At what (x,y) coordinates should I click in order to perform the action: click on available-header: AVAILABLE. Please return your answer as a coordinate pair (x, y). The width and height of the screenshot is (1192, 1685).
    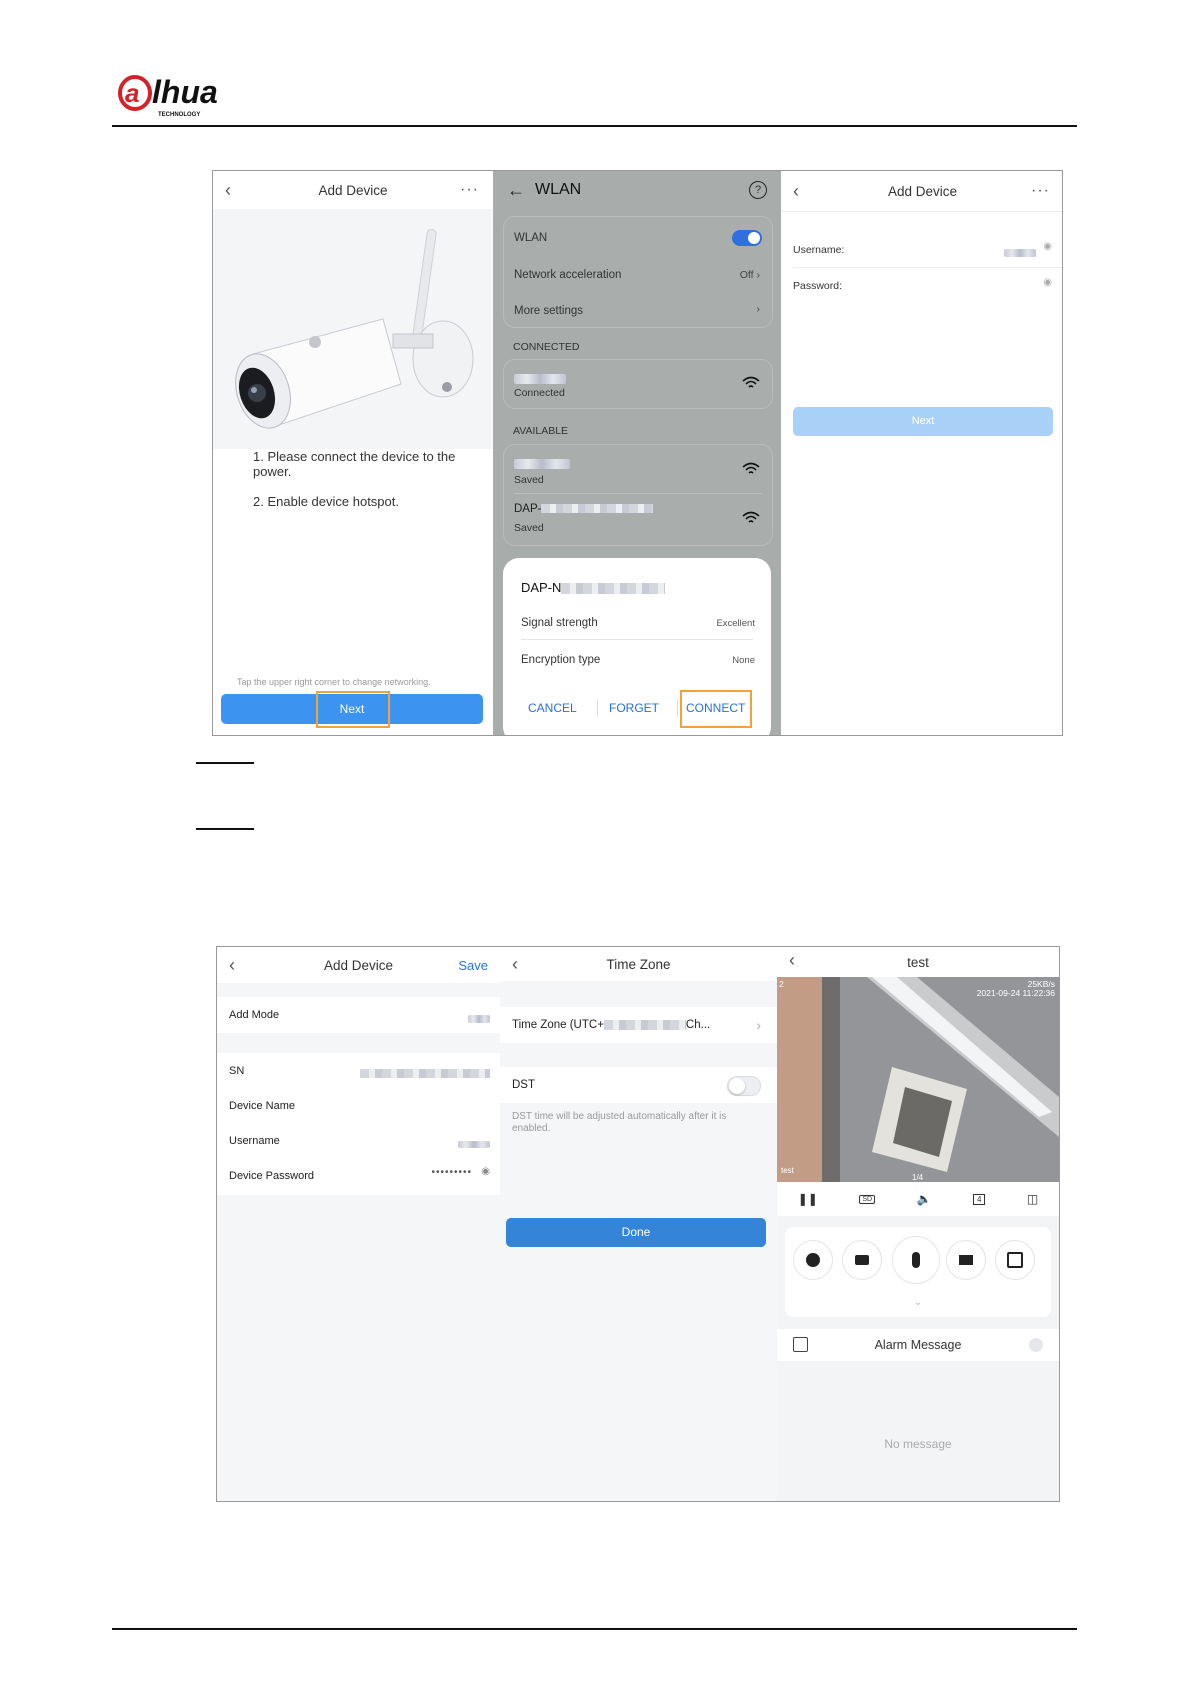
    Looking at the image, I should click on (541, 431).